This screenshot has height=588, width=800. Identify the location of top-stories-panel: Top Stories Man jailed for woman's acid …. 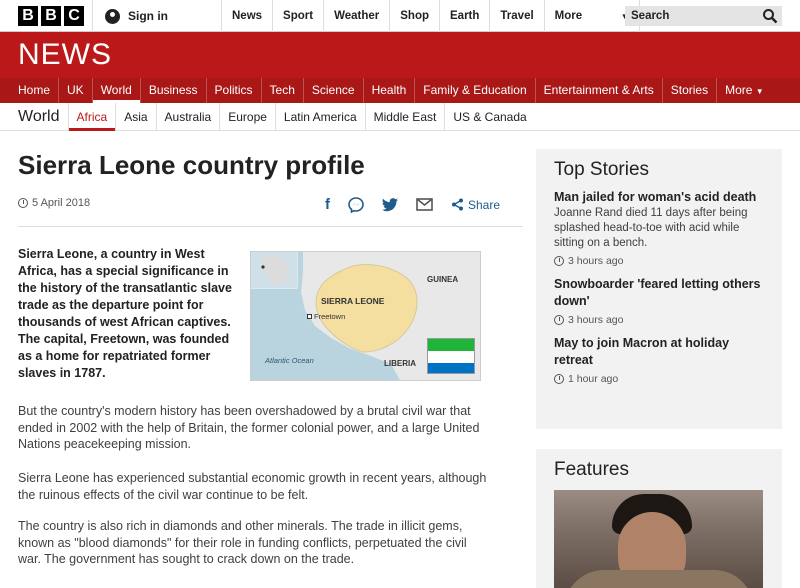
(659, 289).